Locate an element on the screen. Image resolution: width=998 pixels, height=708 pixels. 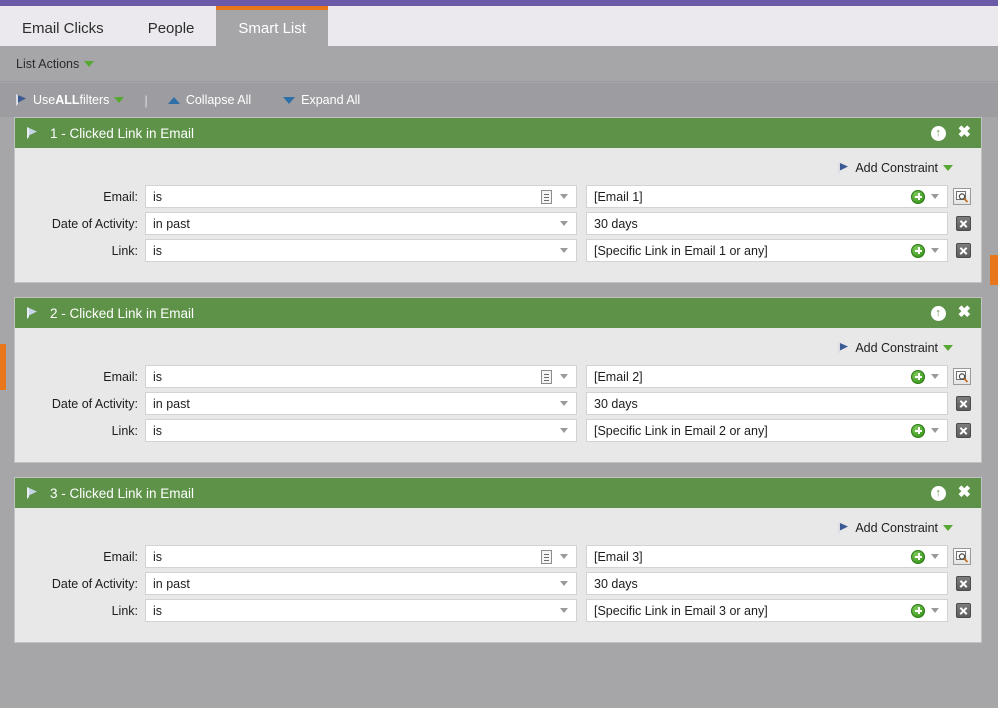
filter-row: Link: is [Specific Link in Email 1 or any] is located at coordinates (498, 250).